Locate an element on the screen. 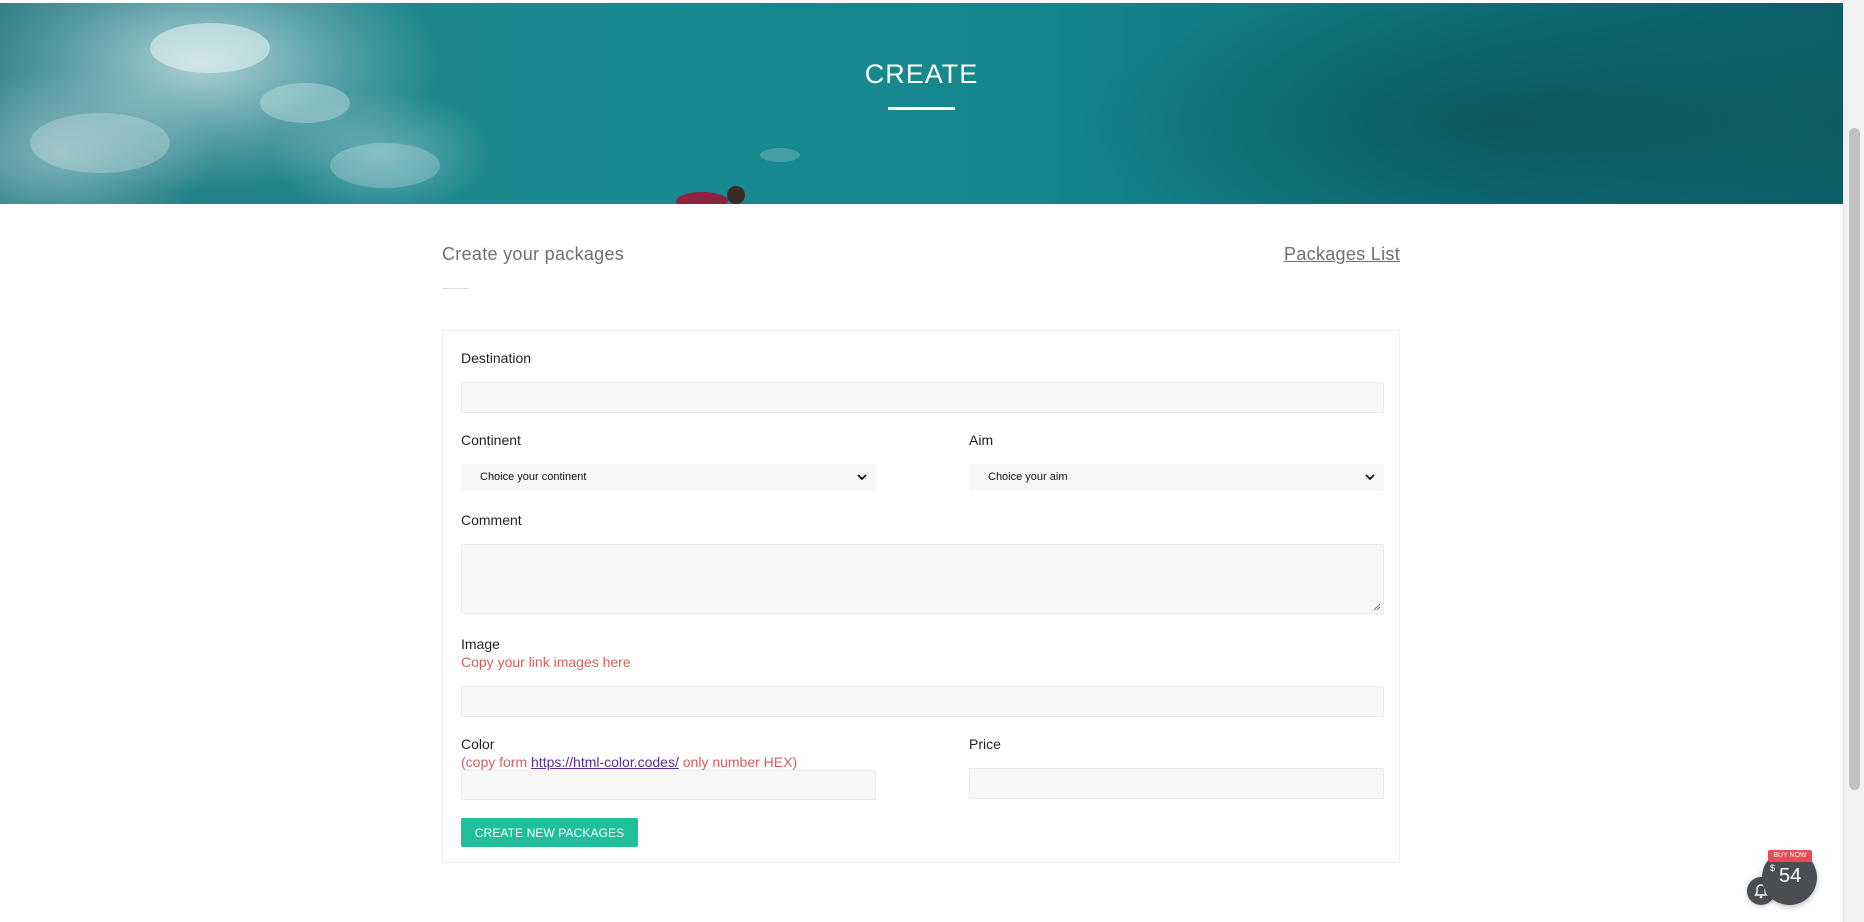 This screenshot has width=1864, height=922. title-underline is located at coordinates (921, 108).